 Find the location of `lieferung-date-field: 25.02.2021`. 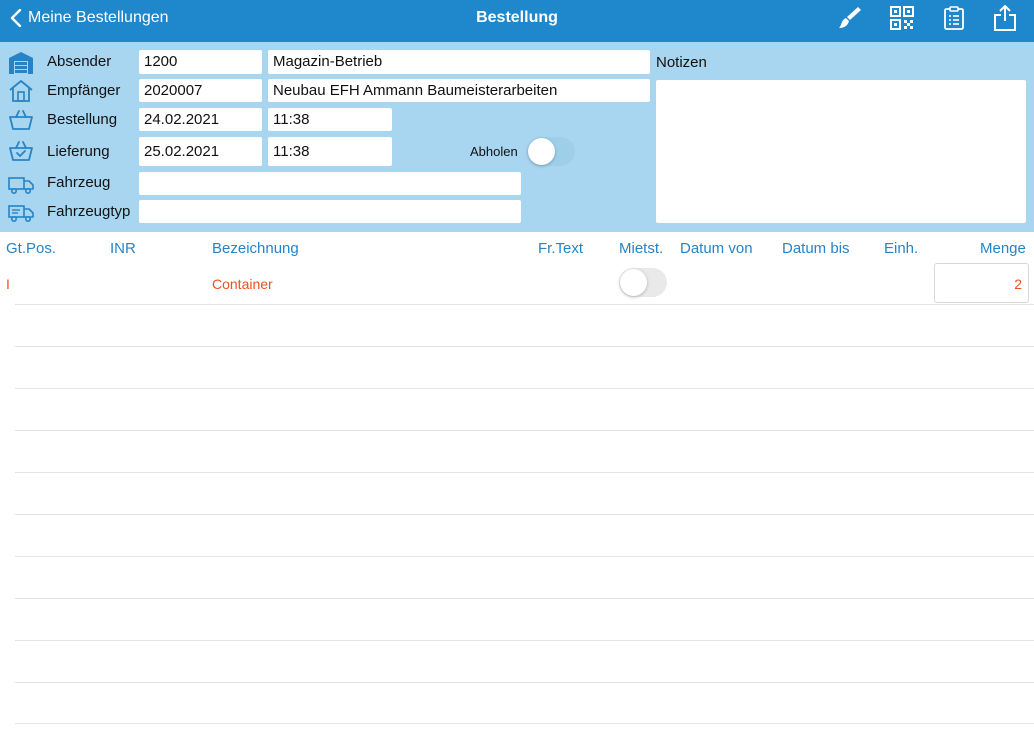

lieferung-date-field: 25.02.2021 is located at coordinates (200, 151).